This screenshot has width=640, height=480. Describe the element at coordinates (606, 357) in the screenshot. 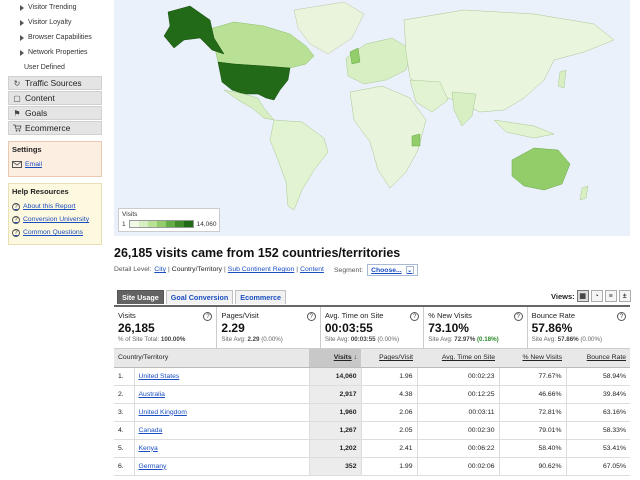

I see `col-bounce-rate-link: Bounce Rate` at that location.